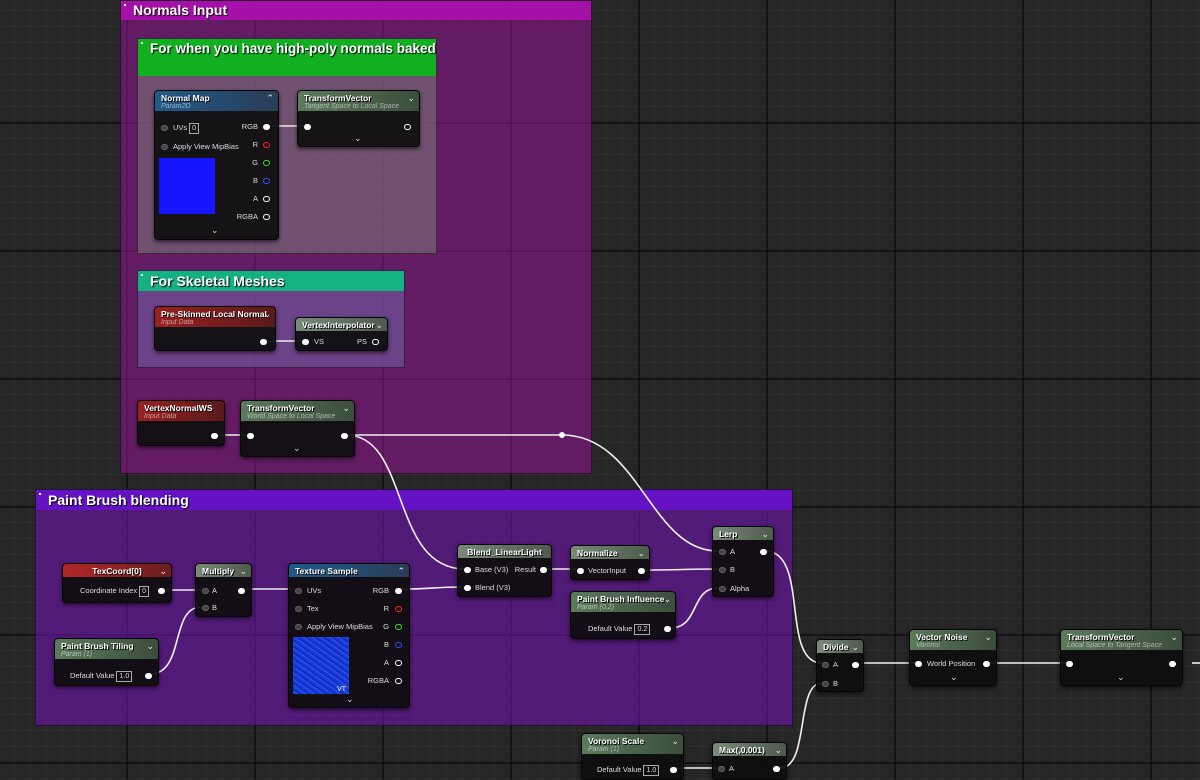 The image size is (1200, 780). What do you see at coordinates (215, 317) in the screenshot?
I see `node-header: Pre-Skinned Local Normal Input Data ⌄` at bounding box center [215, 317].